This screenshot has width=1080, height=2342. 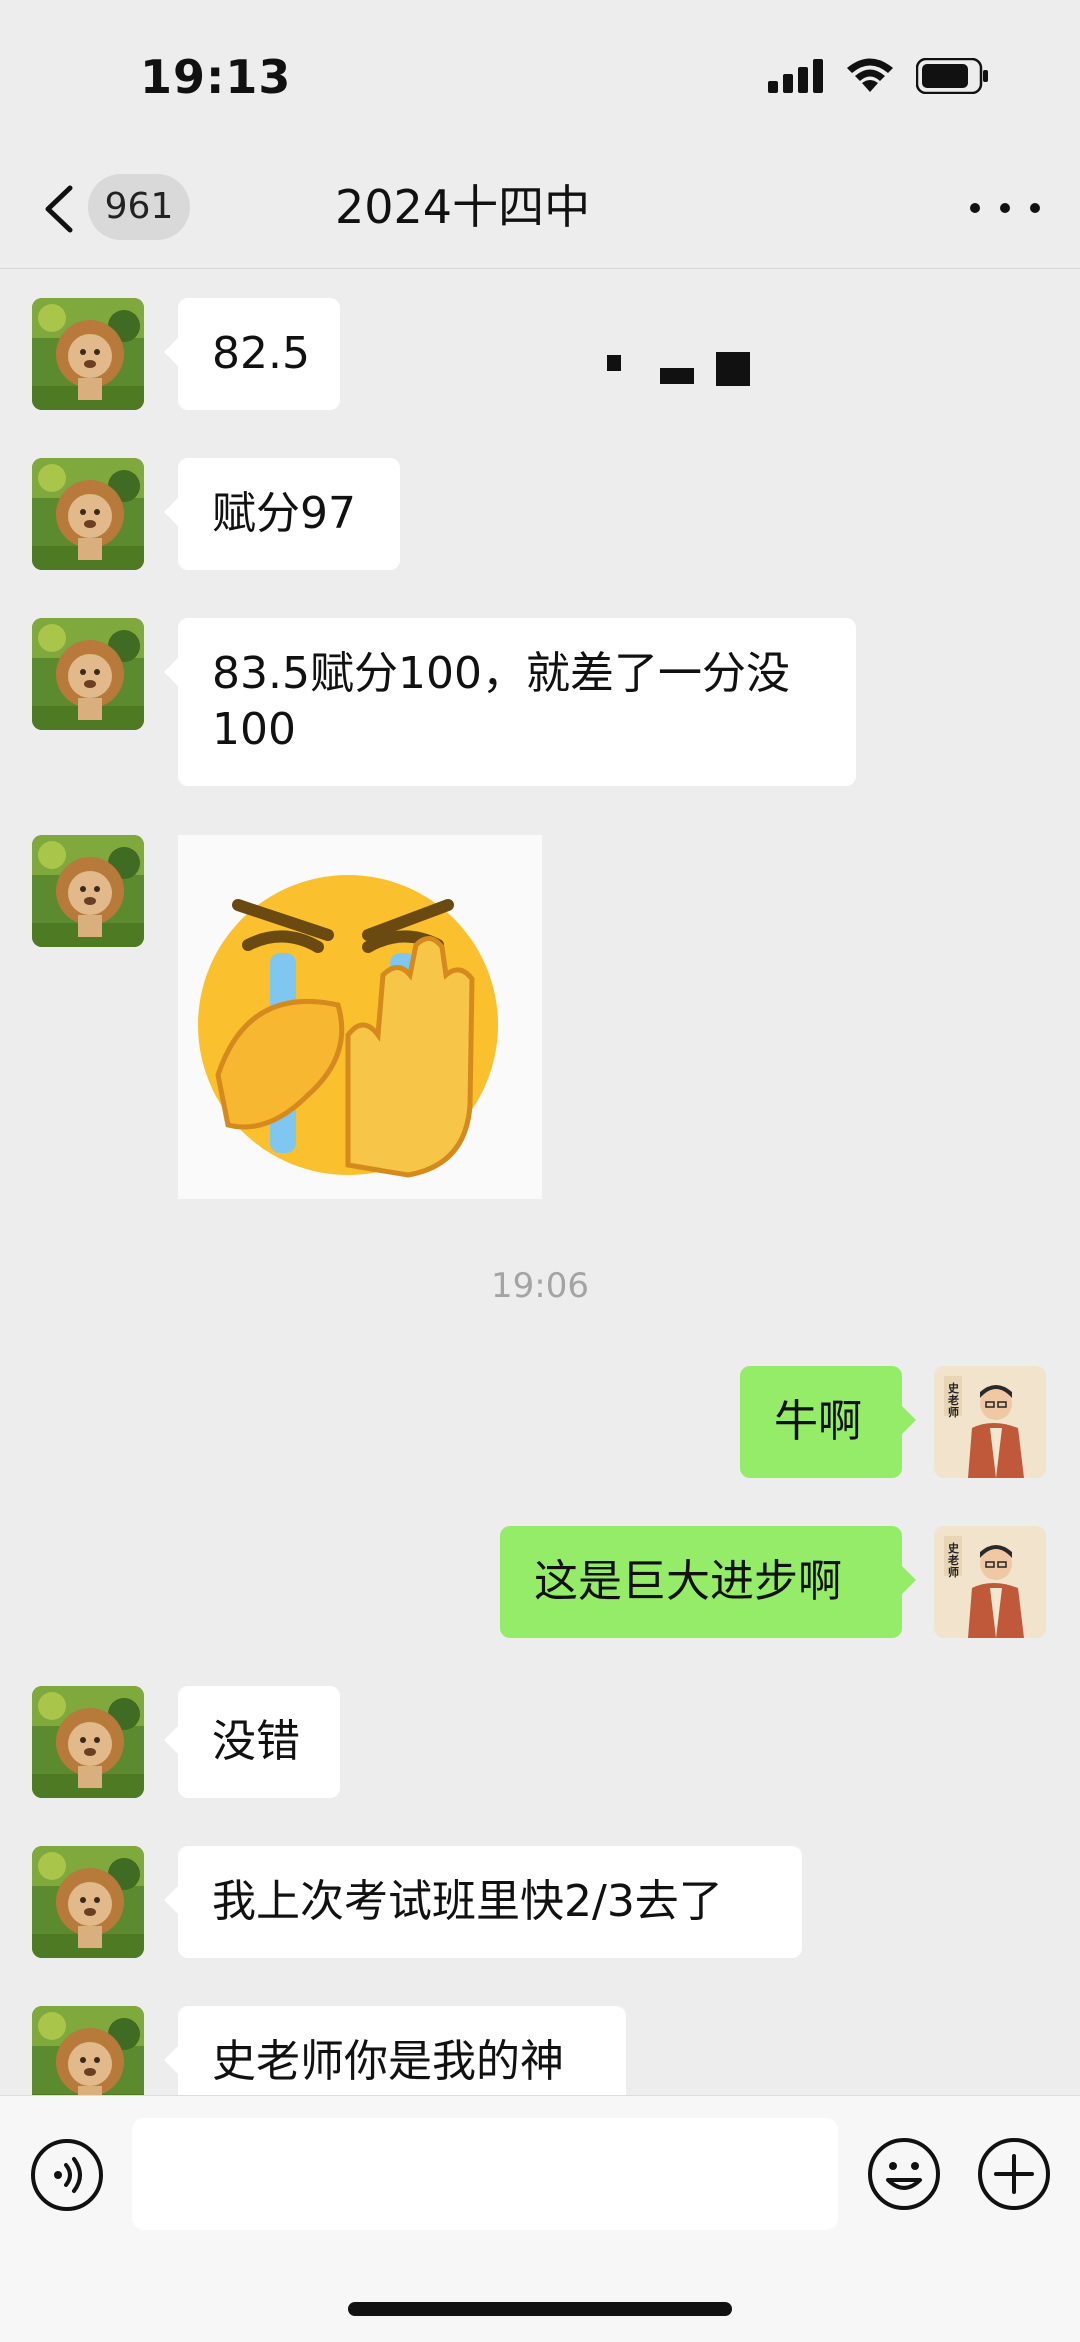 I want to click on chat-title: 2024十四中, so click(x=463, y=207).